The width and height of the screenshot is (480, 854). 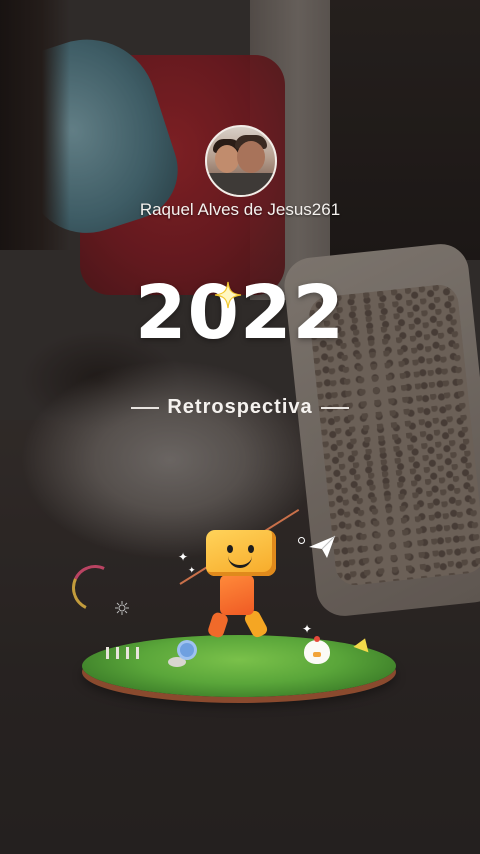 I want to click on divider-right, so click(x=334, y=407).